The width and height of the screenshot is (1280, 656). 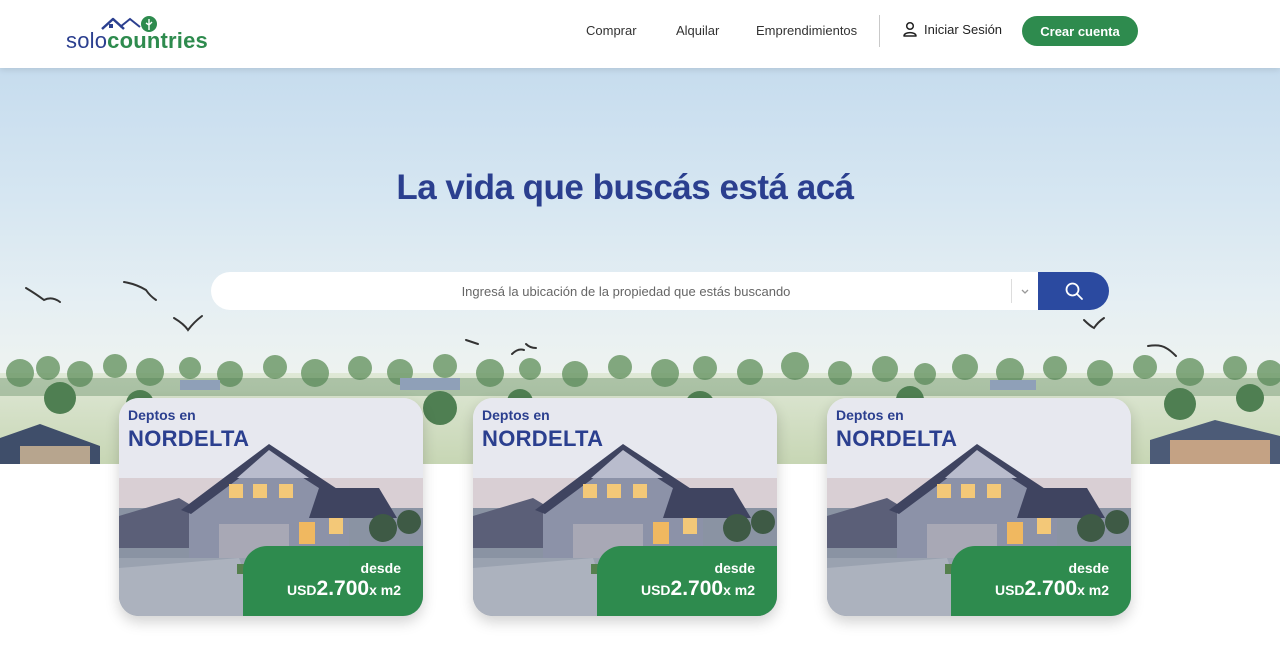 What do you see at coordinates (1011, 291) in the screenshot?
I see `search-divider` at bounding box center [1011, 291].